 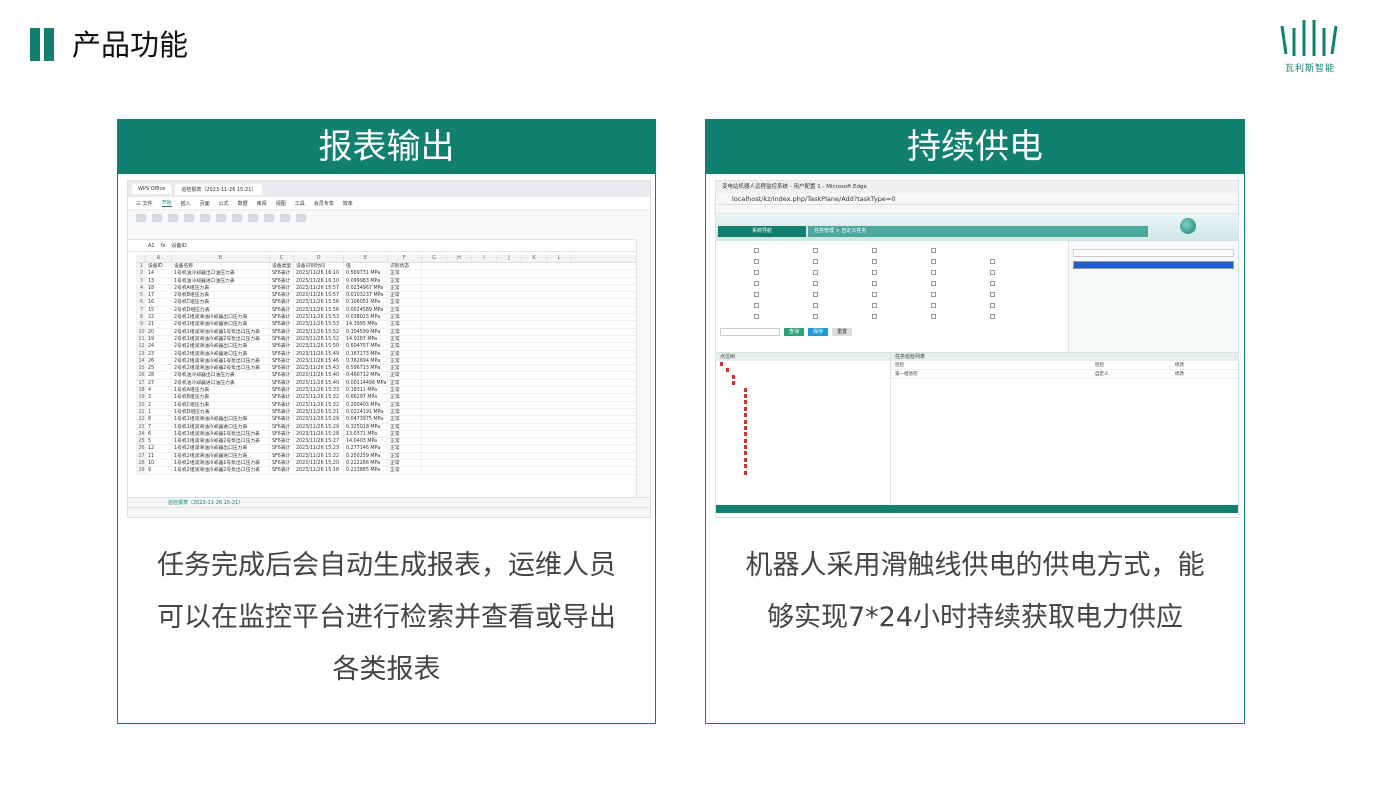 I want to click on menu-view: 视图, so click(x=281, y=203).